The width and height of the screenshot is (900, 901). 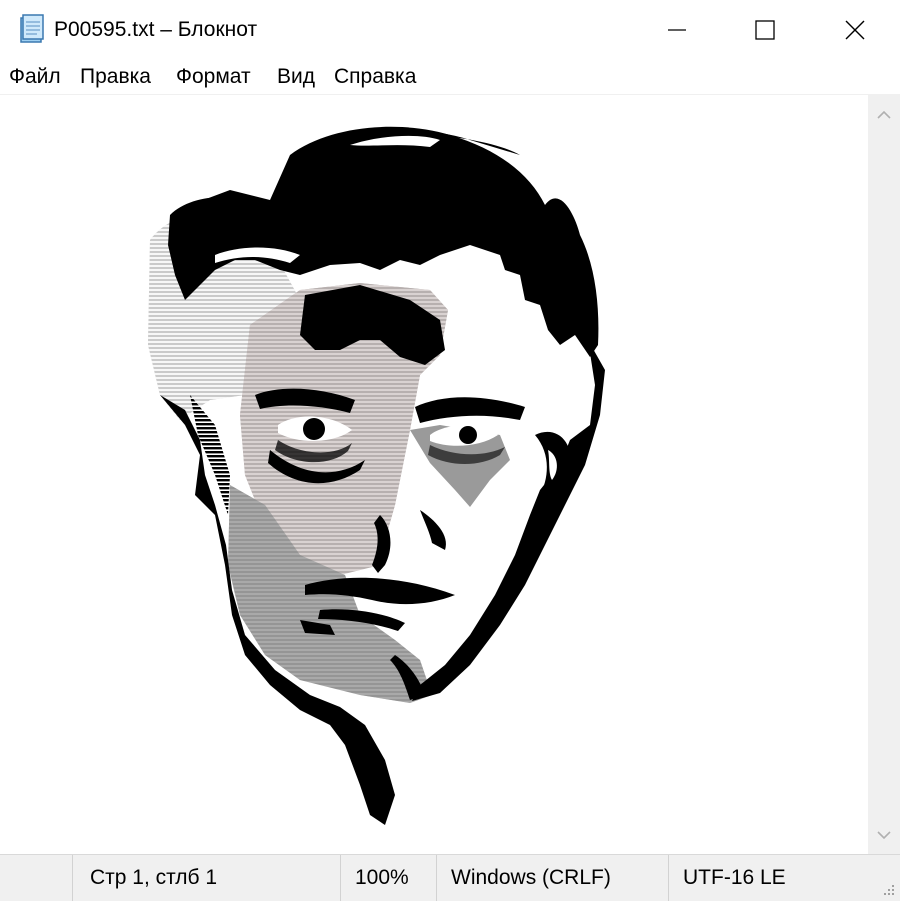 I want to click on scroll-up-button, so click(x=884, y=115).